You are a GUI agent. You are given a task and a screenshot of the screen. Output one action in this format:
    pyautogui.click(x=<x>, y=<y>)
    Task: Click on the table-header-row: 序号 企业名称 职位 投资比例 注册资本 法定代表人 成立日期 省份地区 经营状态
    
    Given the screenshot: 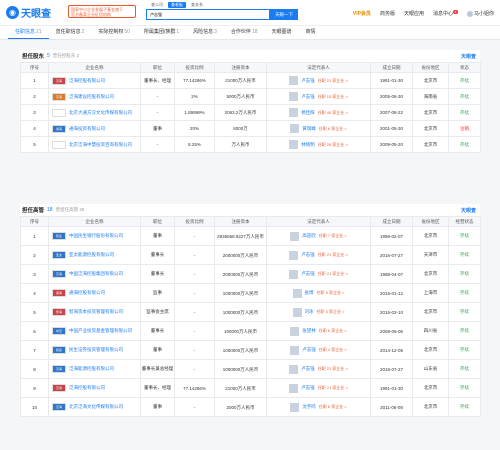 What is the action you would take?
    pyautogui.click(x=250, y=221)
    